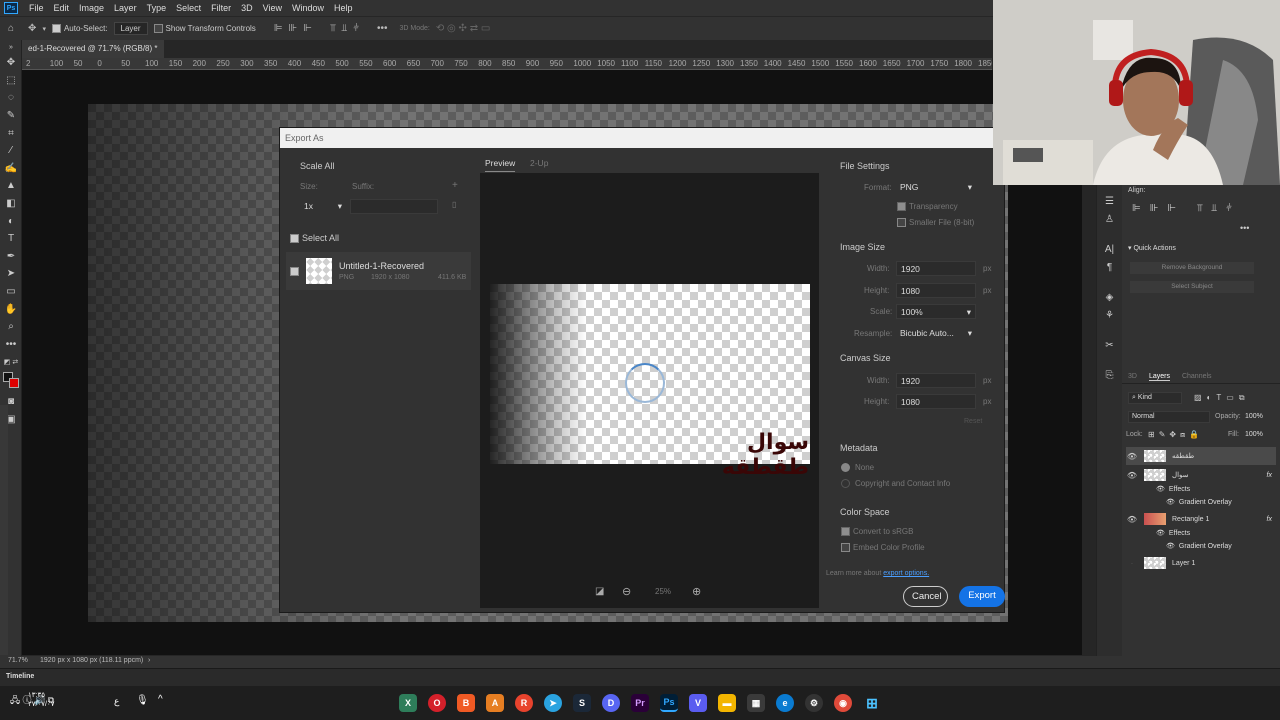 This screenshot has width=1280, height=720. I want to click on menu-view: View, so click(272, 8).